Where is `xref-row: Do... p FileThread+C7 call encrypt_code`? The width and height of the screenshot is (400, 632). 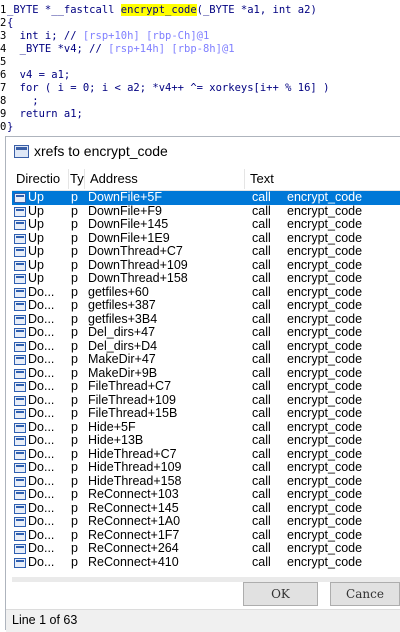 xref-row: Do... p FileThread+C7 call encrypt_code is located at coordinates (206, 387).